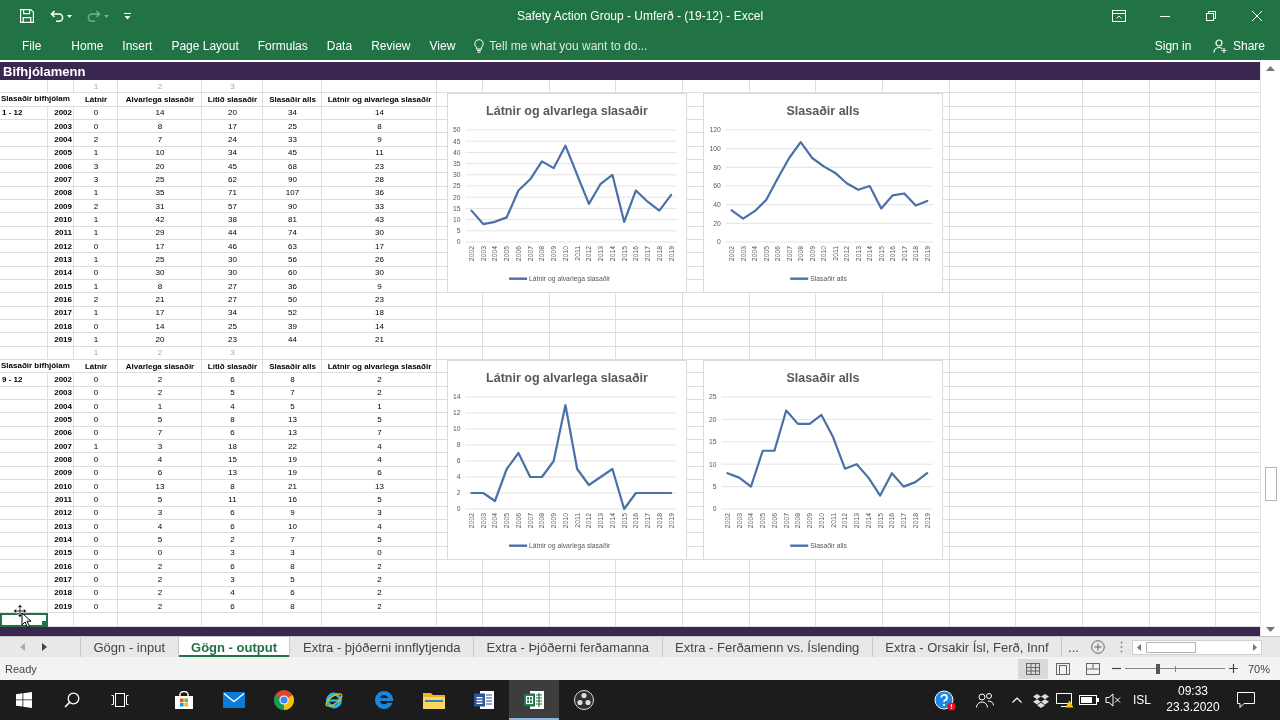 This screenshot has width=1280, height=720. I want to click on table-cell-text: 30, so click(232, 273).